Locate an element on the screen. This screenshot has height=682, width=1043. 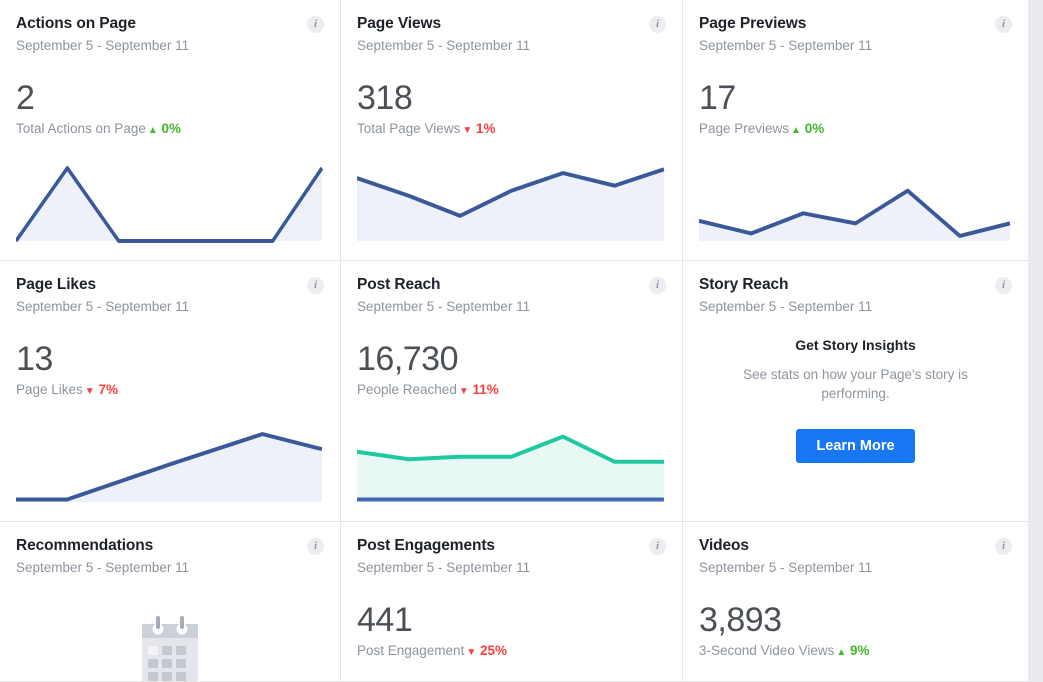
recommendations-empty-state is located at coordinates (170, 648).